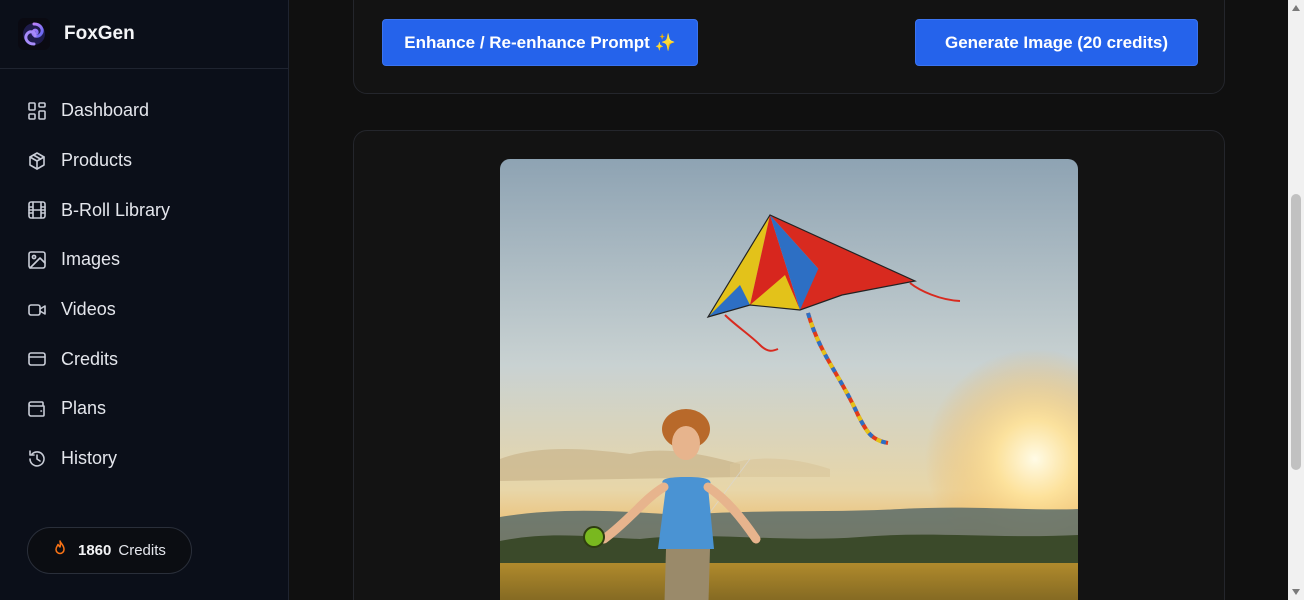  I want to click on brand-name: FoxGen, so click(99, 33).